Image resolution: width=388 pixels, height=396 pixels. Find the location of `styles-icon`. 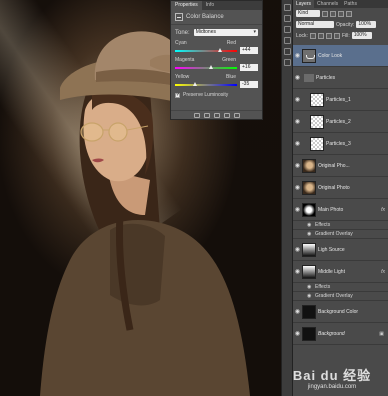

styles-icon is located at coordinates (287, 29).